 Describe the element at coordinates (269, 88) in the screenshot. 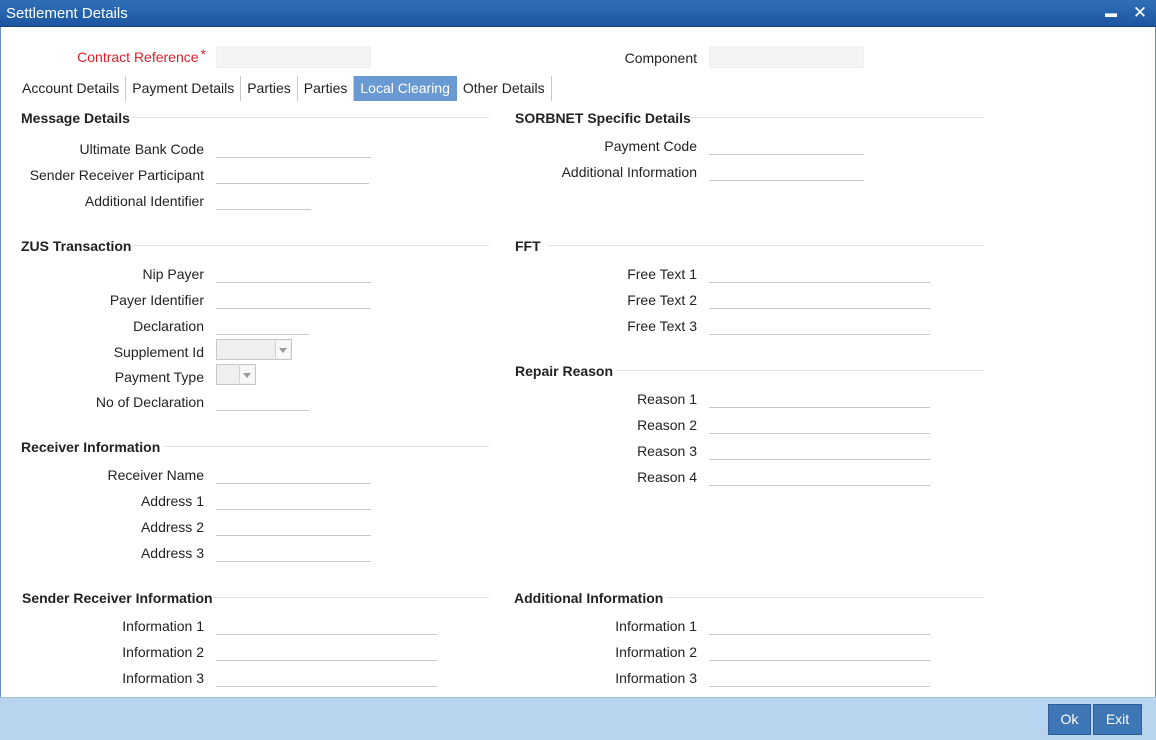

I see `tab-parties-1: Parties` at that location.